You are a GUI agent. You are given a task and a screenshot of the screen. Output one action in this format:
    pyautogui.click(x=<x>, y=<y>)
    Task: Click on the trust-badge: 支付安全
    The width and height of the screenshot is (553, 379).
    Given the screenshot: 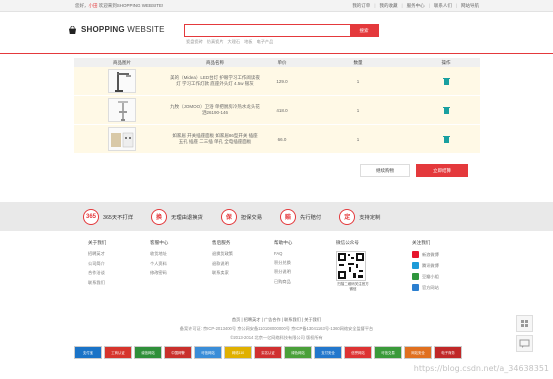 What is the action you would take?
    pyautogui.click(x=328, y=352)
    